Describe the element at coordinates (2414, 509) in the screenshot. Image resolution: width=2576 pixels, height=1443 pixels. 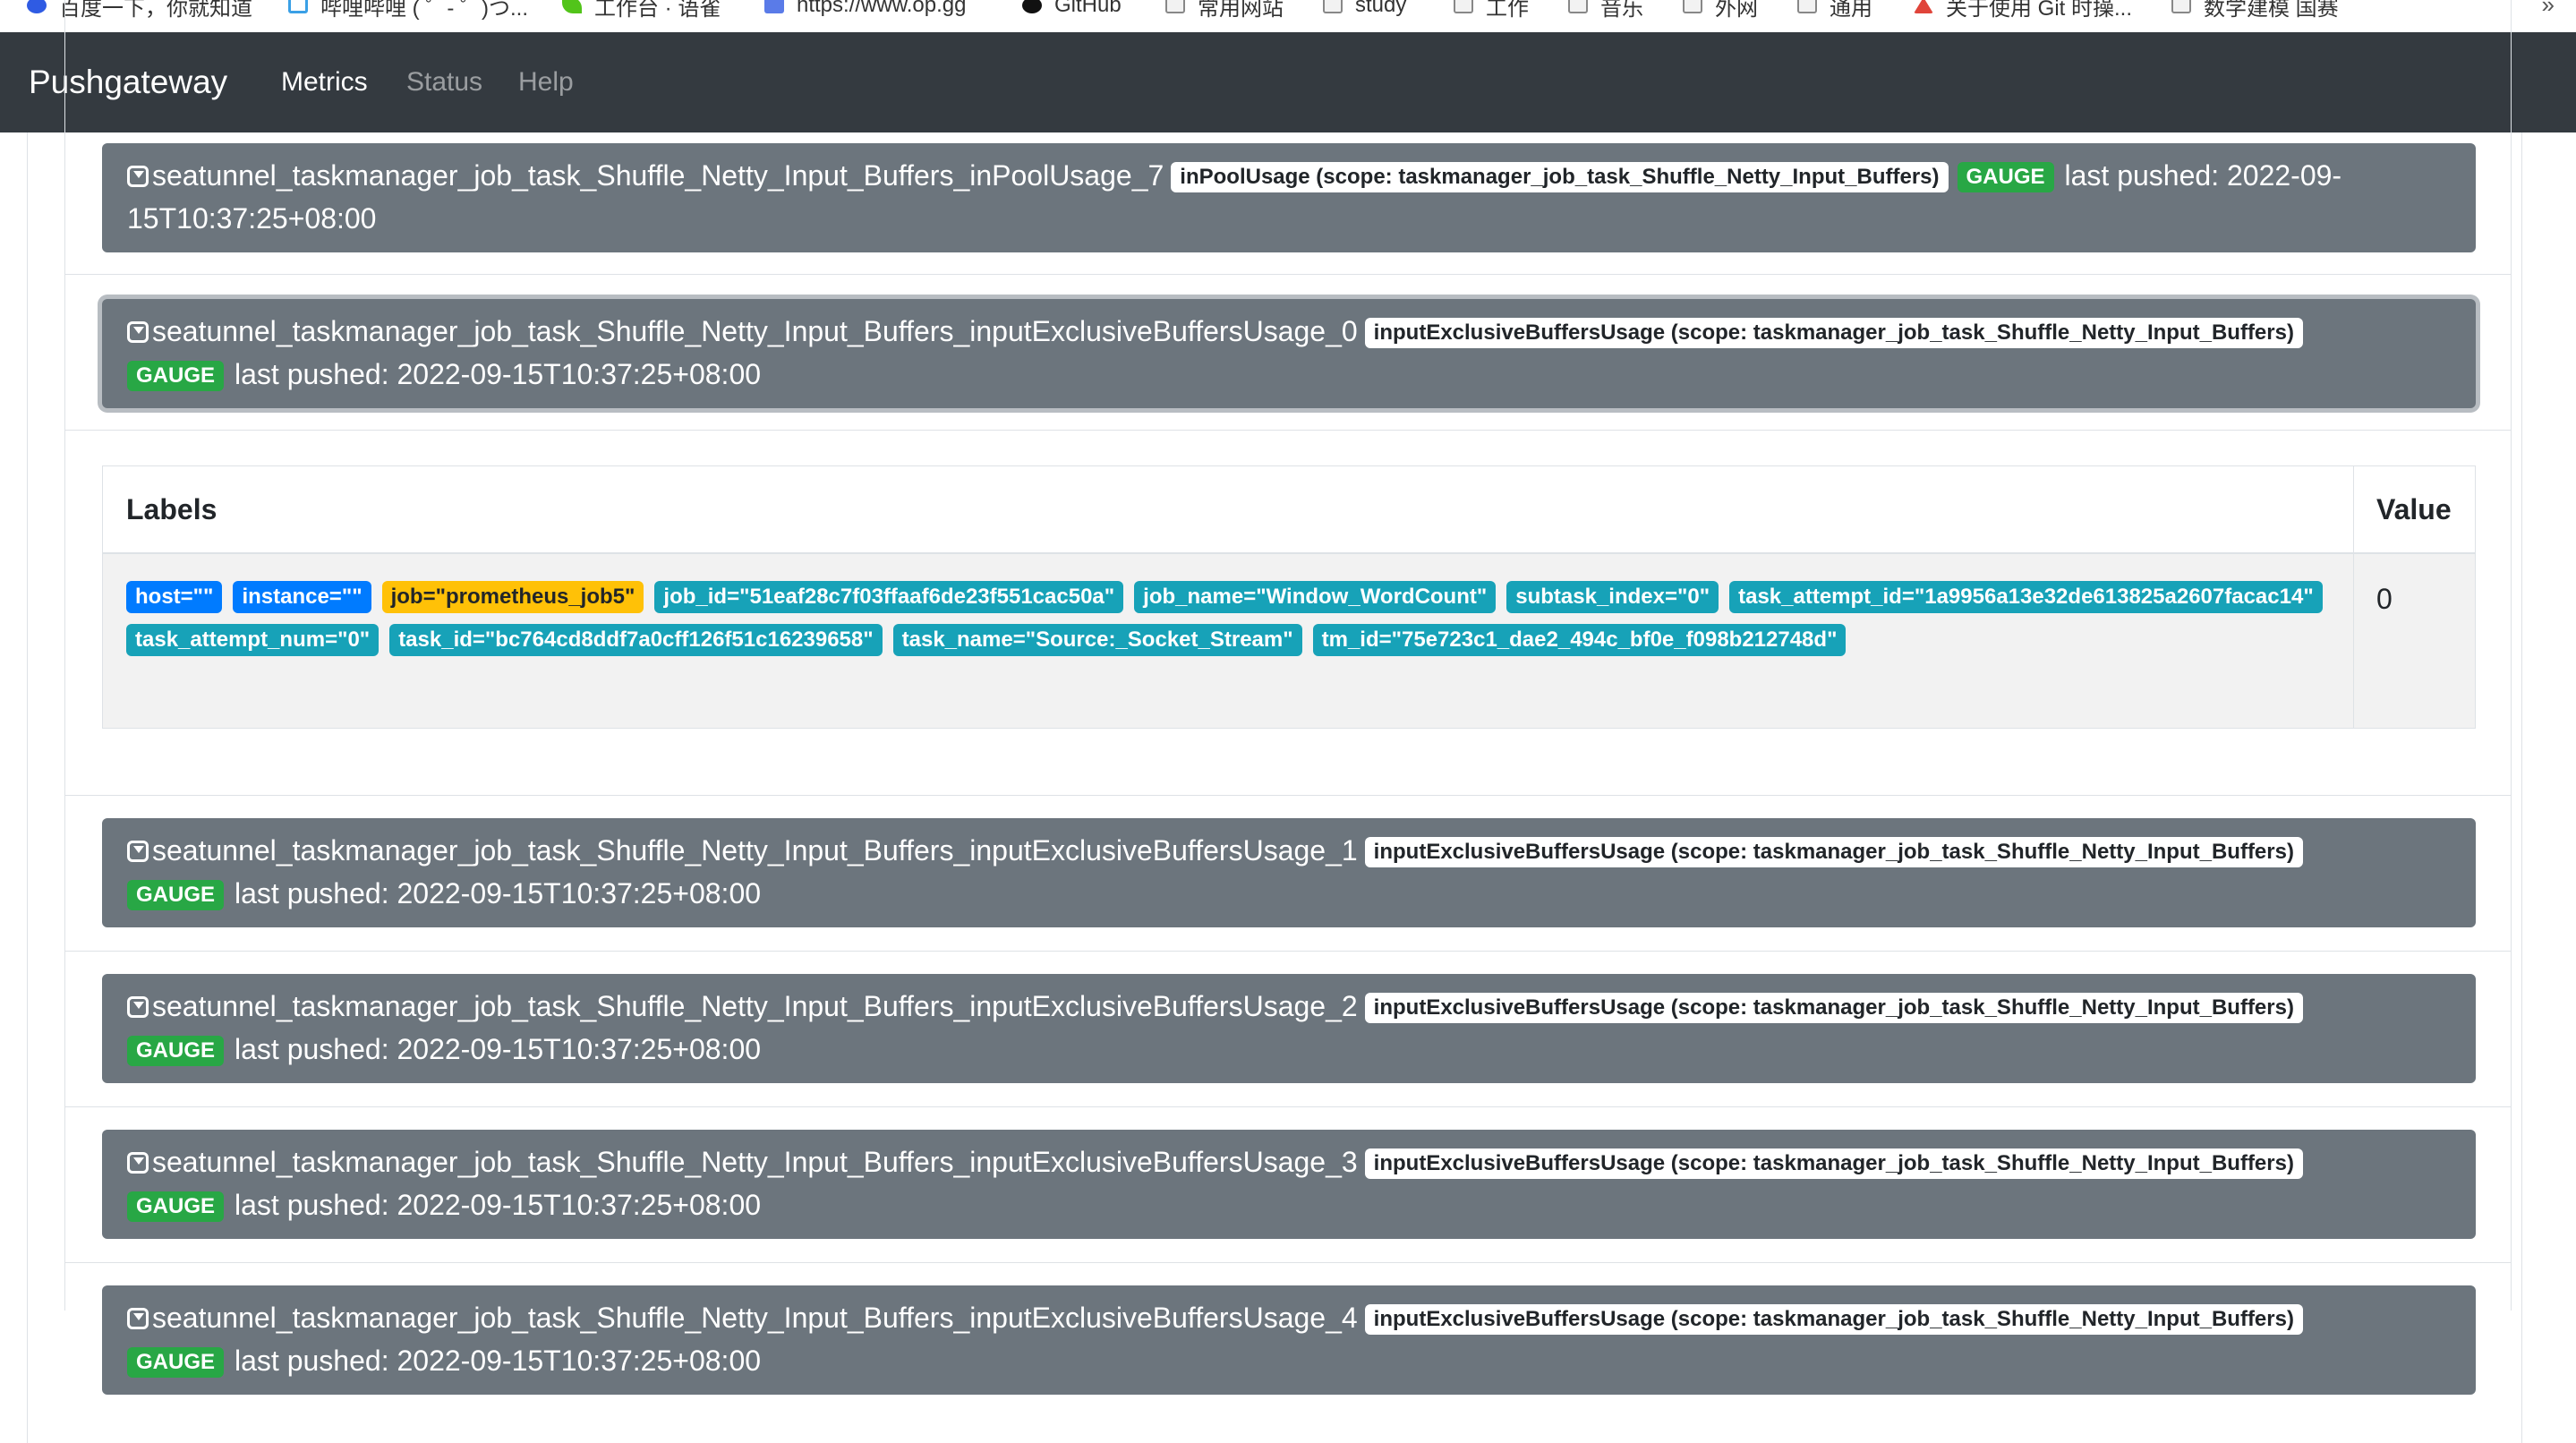
I see `value-header: Value` at that location.